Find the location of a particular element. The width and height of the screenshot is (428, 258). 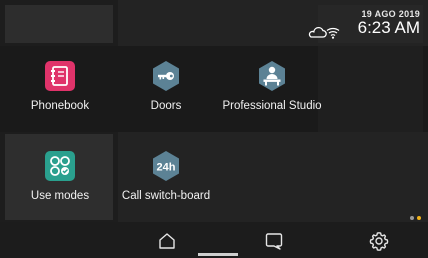

app-label: Call switch-board is located at coordinates (166, 196).